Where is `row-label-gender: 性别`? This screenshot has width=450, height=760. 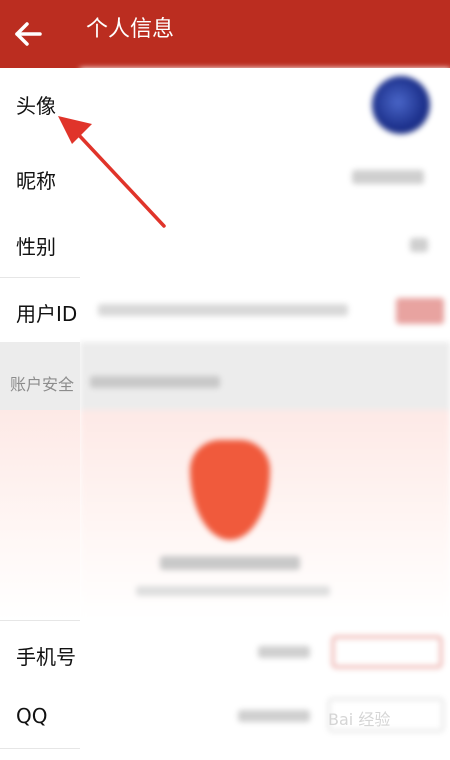
row-label-gender: 性别 is located at coordinates (36, 247).